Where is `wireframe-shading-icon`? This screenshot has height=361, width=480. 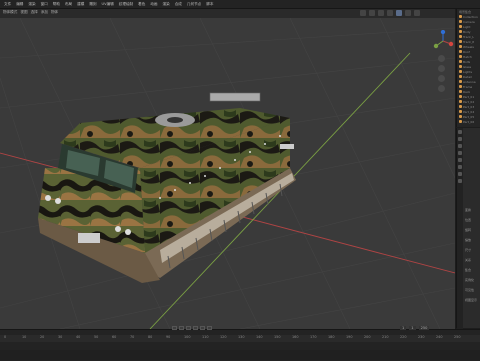 wireframe-shading-icon is located at coordinates (390, 13).